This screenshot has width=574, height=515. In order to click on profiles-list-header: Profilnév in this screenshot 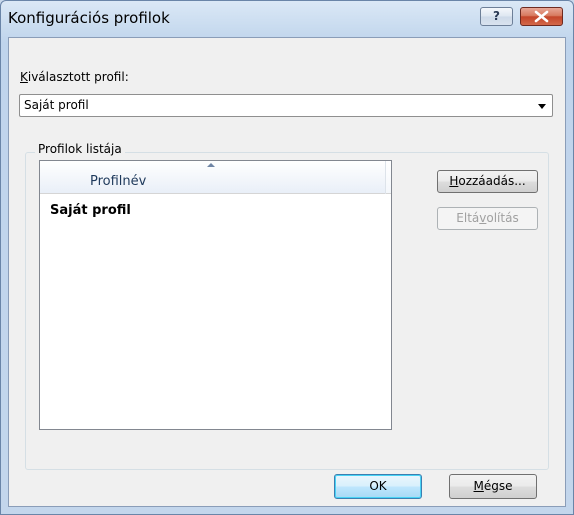, I will do `click(213, 177)`.